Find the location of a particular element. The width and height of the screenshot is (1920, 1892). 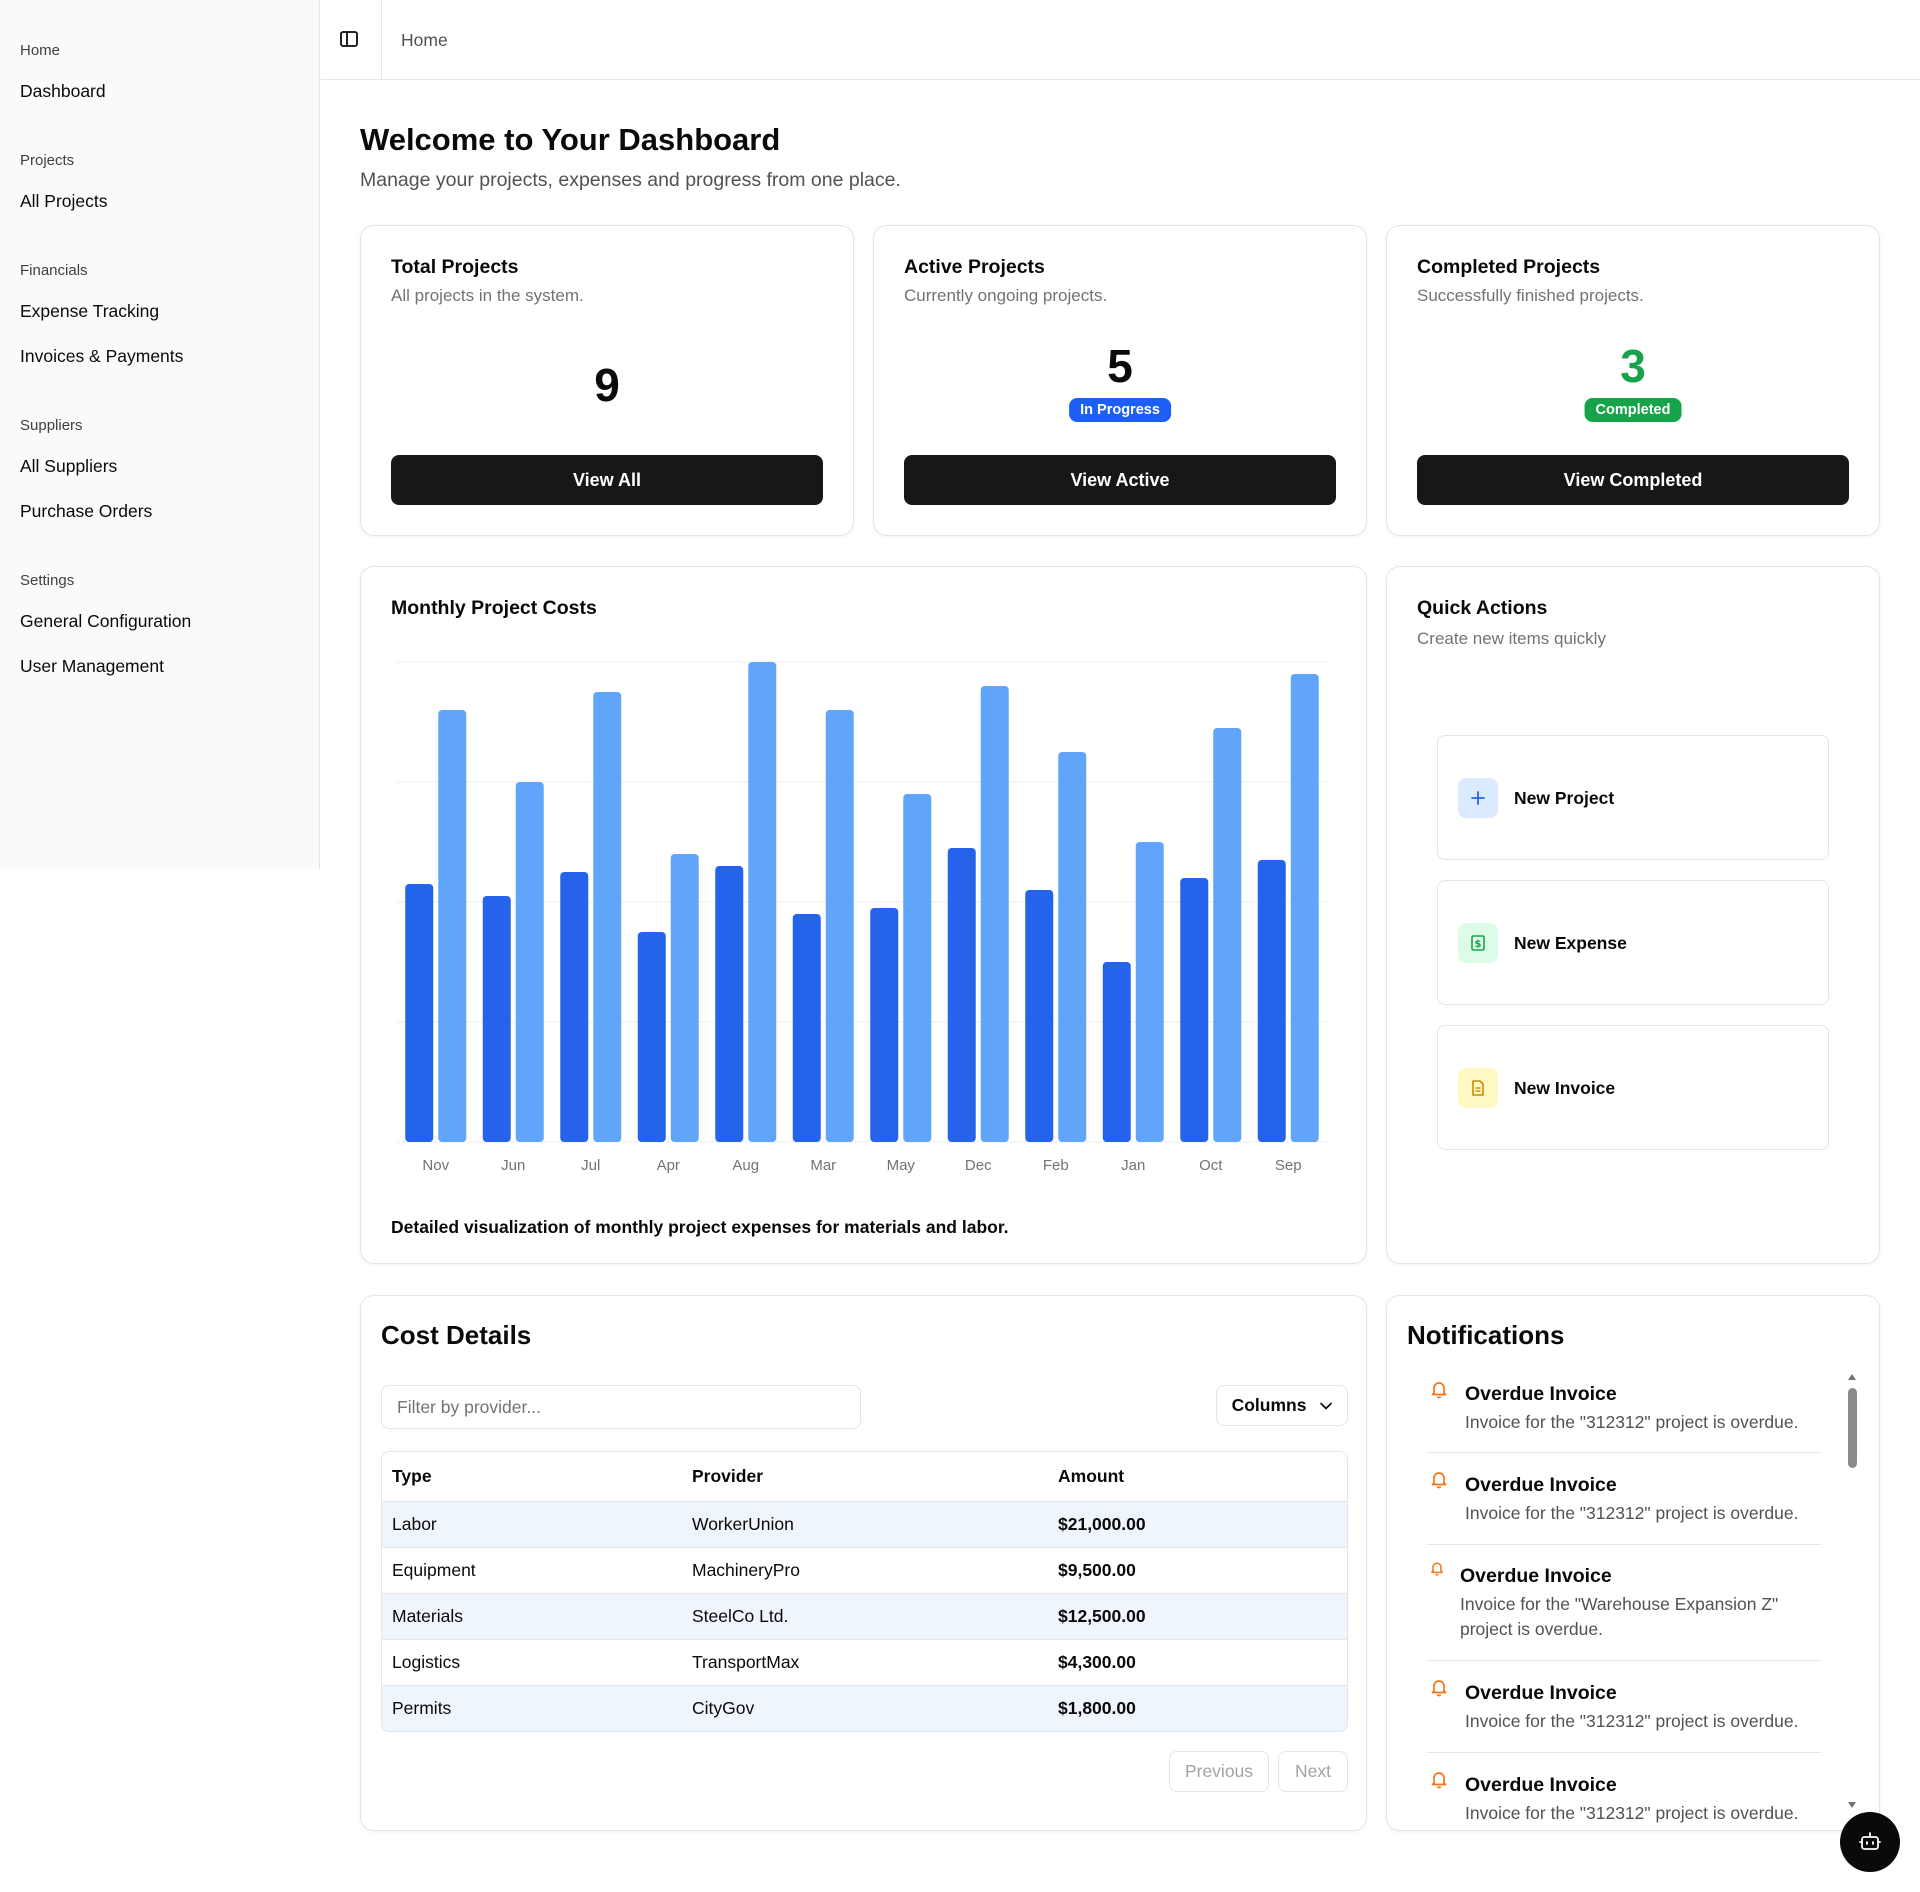

sidebar-item-user-management: User Management is located at coordinates (92, 666).